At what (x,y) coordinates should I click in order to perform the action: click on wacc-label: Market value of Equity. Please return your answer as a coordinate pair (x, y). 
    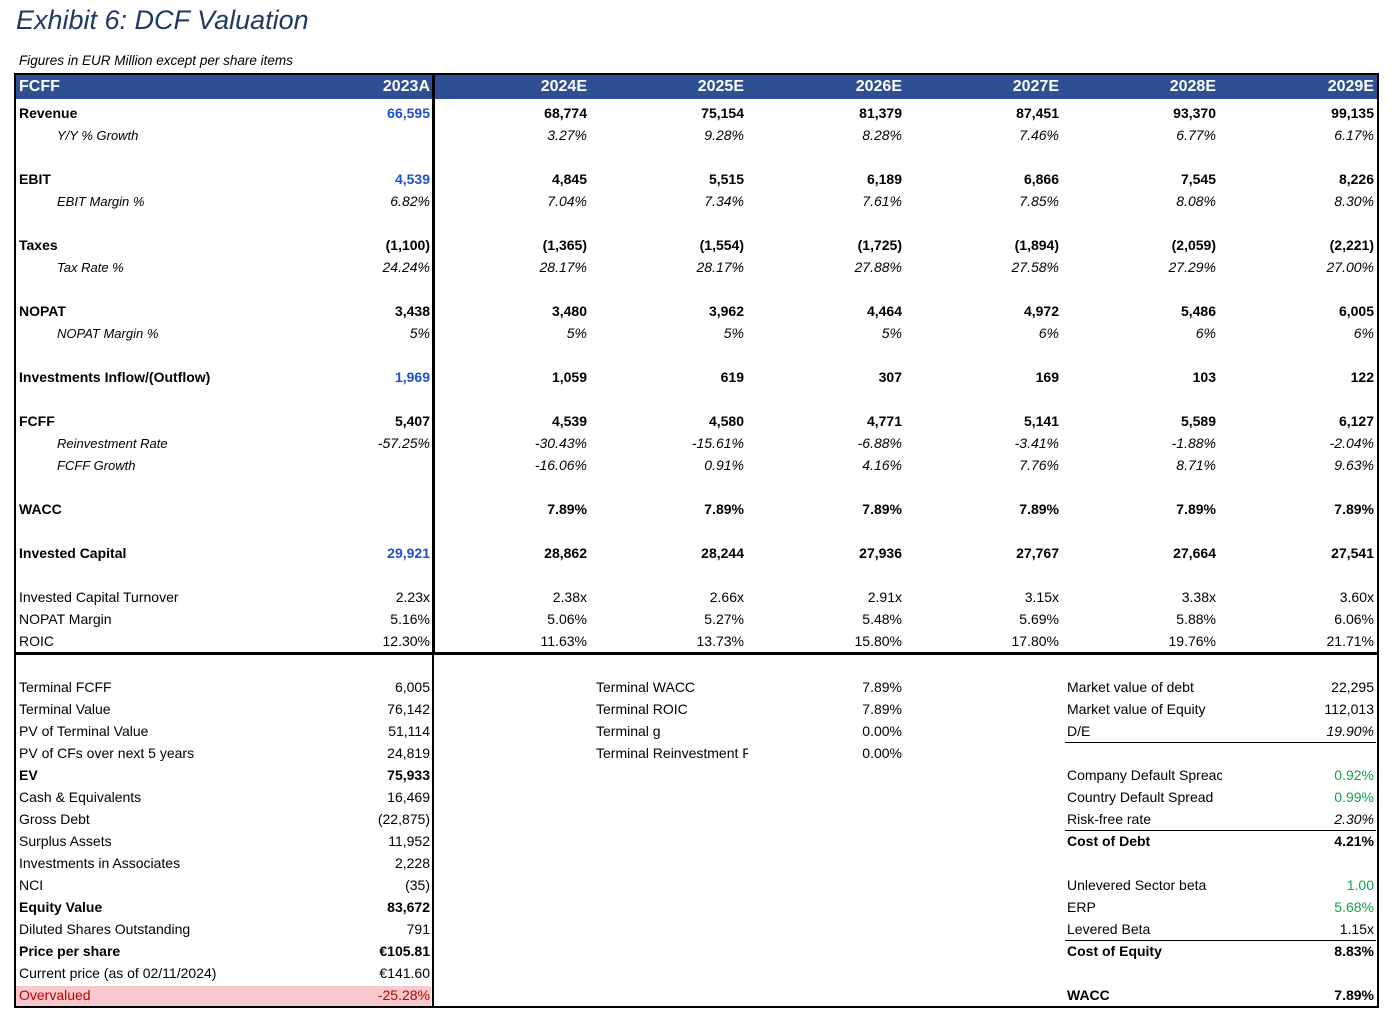
    Looking at the image, I should click on (1136, 709).